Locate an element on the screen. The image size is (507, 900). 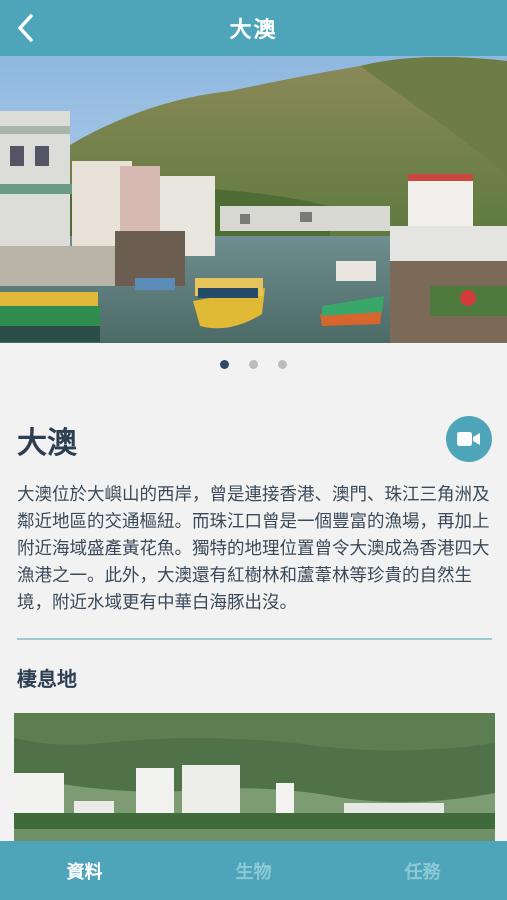
video-camera-icon is located at coordinates (468, 439).